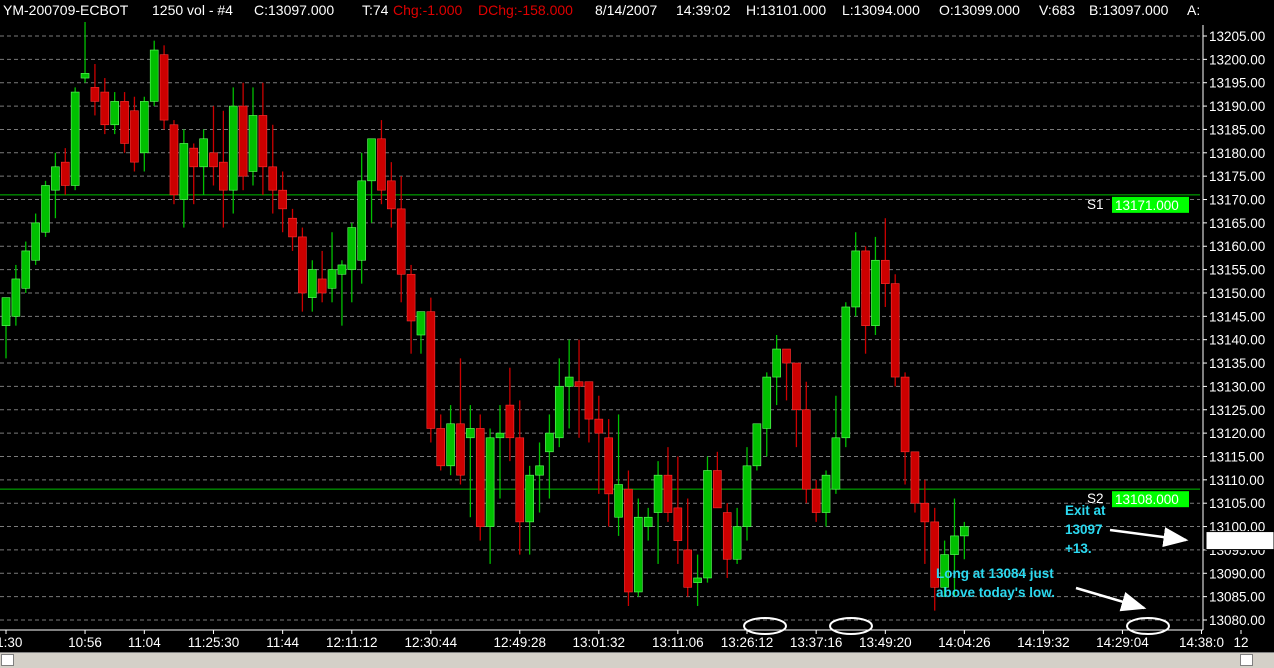 This screenshot has width=1274, height=668. What do you see at coordinates (1237, 433) in the screenshot?
I see `y-tick-label: 13120.00` at bounding box center [1237, 433].